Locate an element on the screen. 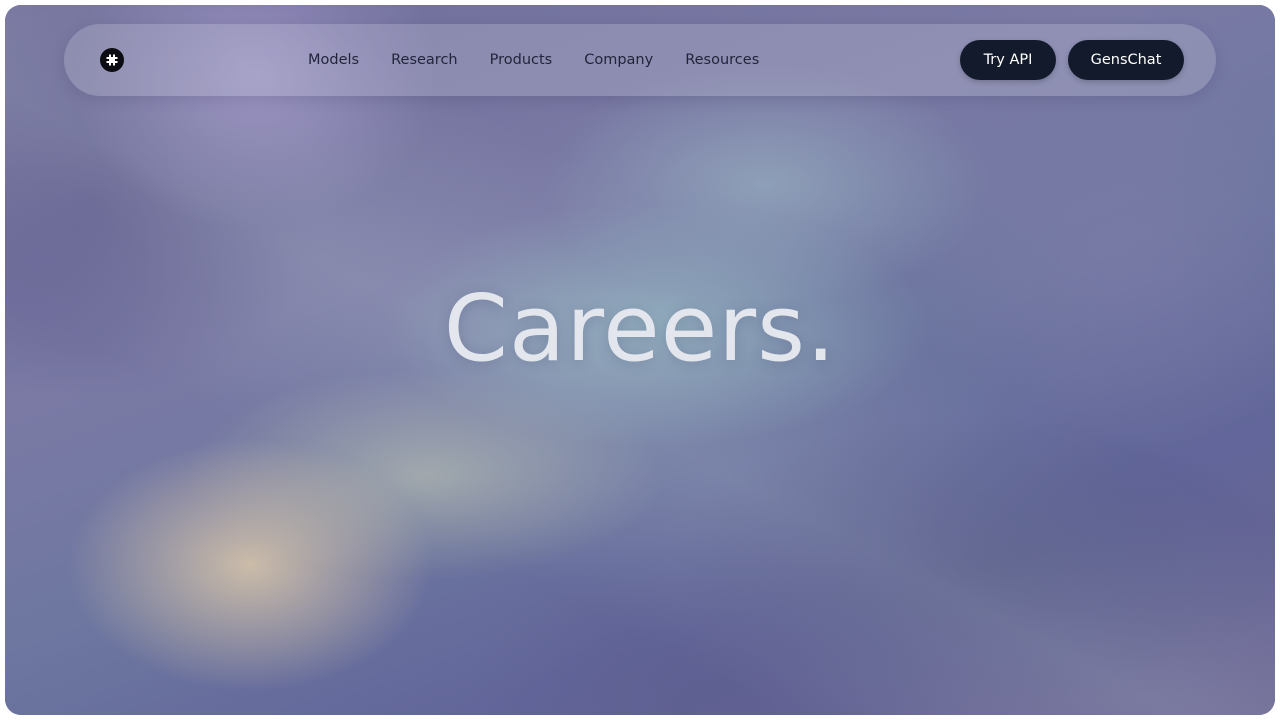 The image size is (1280, 720). brand-logo-glyph is located at coordinates (112, 60).